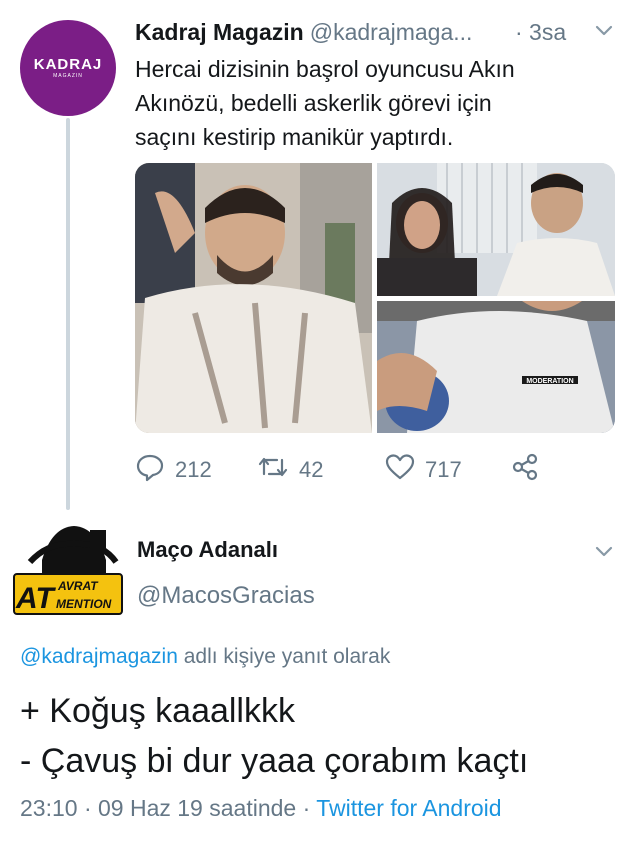 The image size is (635, 847). Describe the element at coordinates (549, 381) in the screenshot. I see `shirt-print-text: MODERATION` at that location.